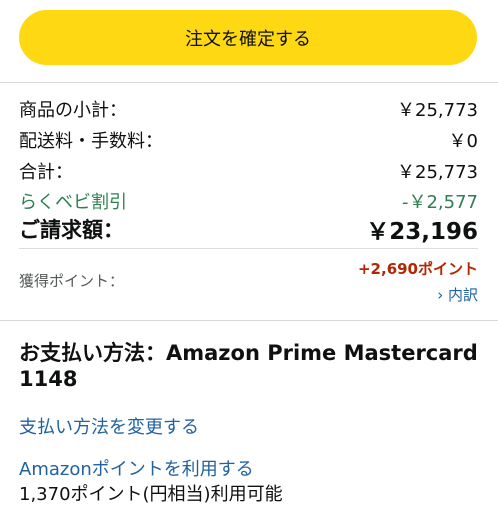 Image resolution: width=498 pixels, height=506 pixels. Describe the element at coordinates (46, 172) in the screenshot. I see `total-label: 合計：` at that location.